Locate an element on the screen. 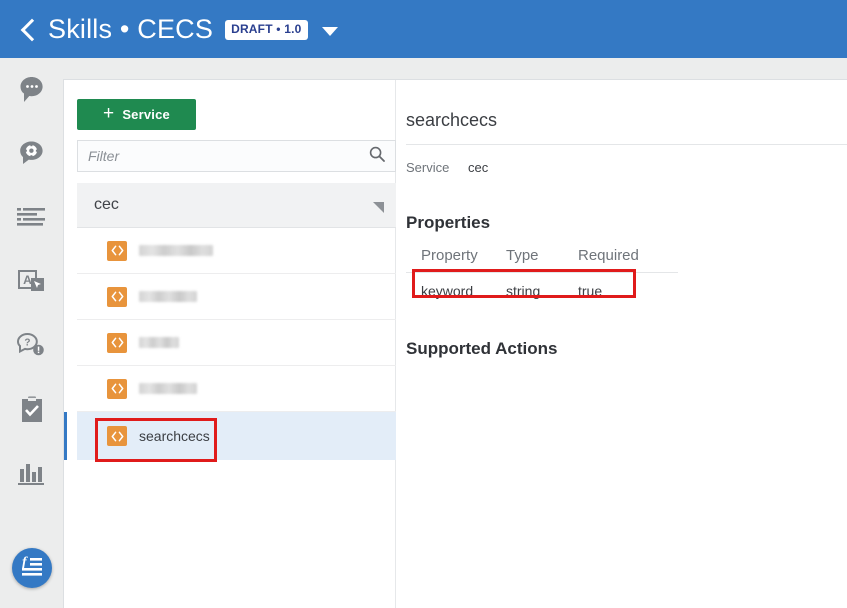 Image resolution: width=847 pixels, height=608 pixels. sidebar-item-bar-chart is located at coordinates (31, 474).